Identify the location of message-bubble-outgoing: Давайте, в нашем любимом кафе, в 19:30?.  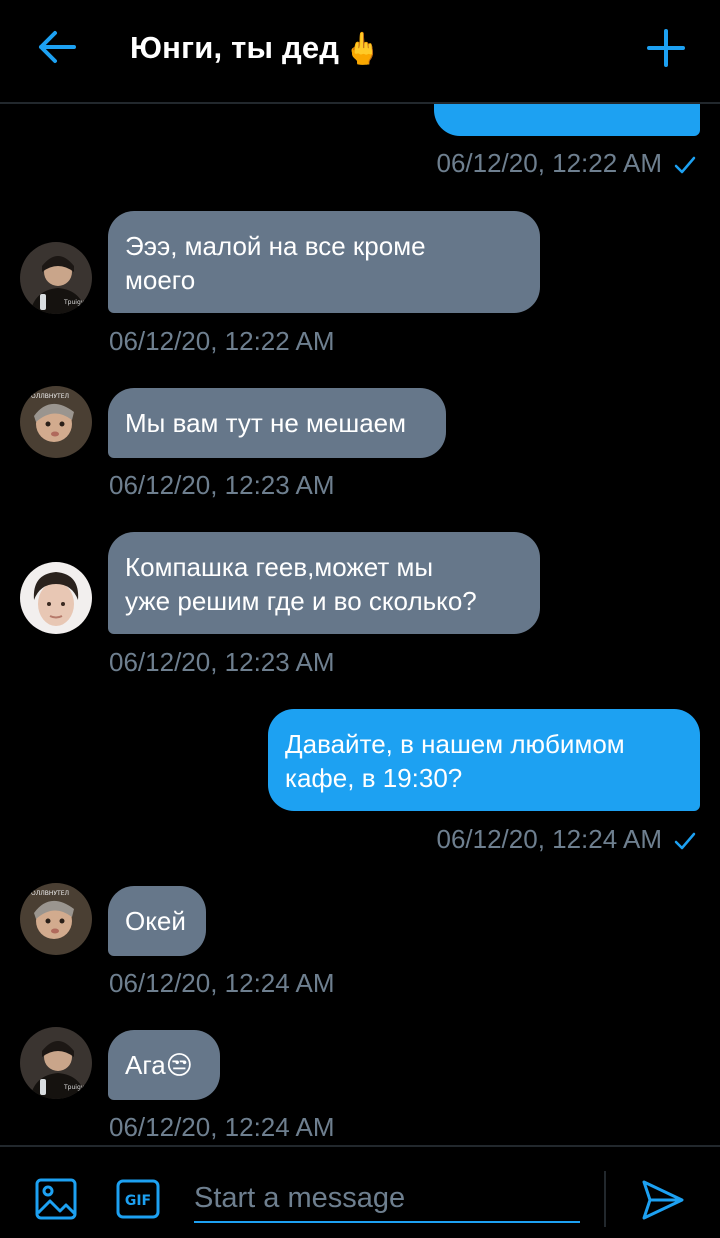
(484, 760).